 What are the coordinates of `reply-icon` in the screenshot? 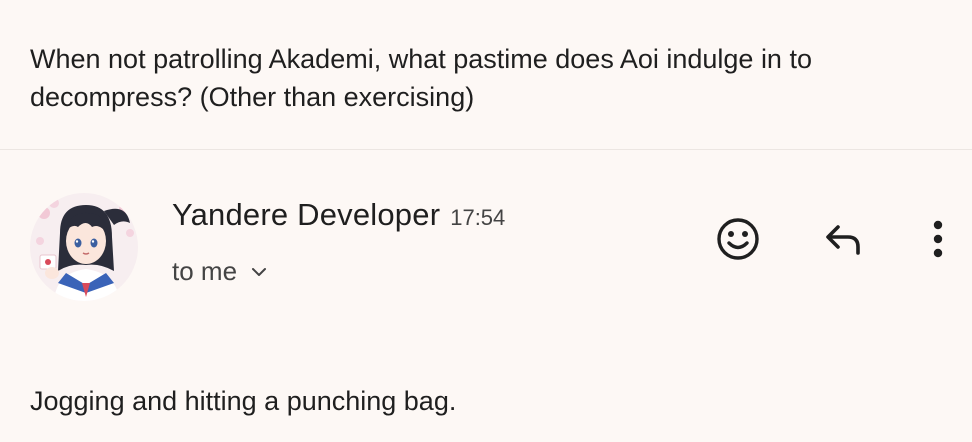 It's located at (843, 240).